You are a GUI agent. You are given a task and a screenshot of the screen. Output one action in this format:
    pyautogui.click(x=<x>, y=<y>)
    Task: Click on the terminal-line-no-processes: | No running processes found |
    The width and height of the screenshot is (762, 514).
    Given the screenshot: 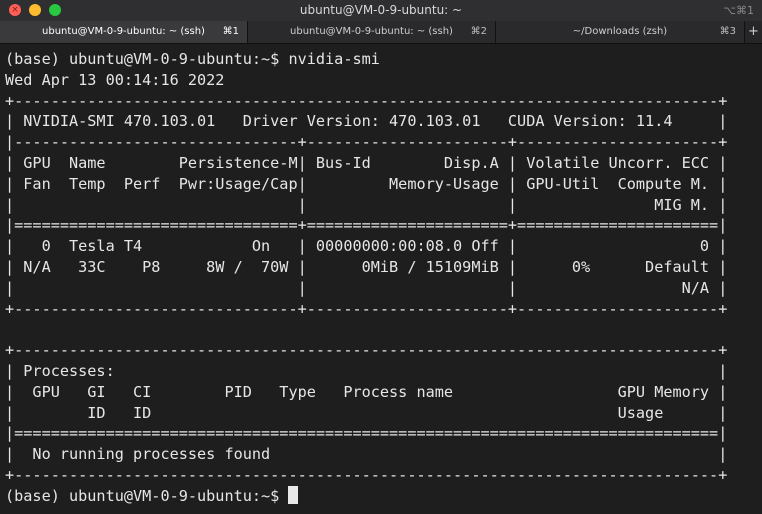 What is the action you would take?
    pyautogui.click(x=366, y=454)
    